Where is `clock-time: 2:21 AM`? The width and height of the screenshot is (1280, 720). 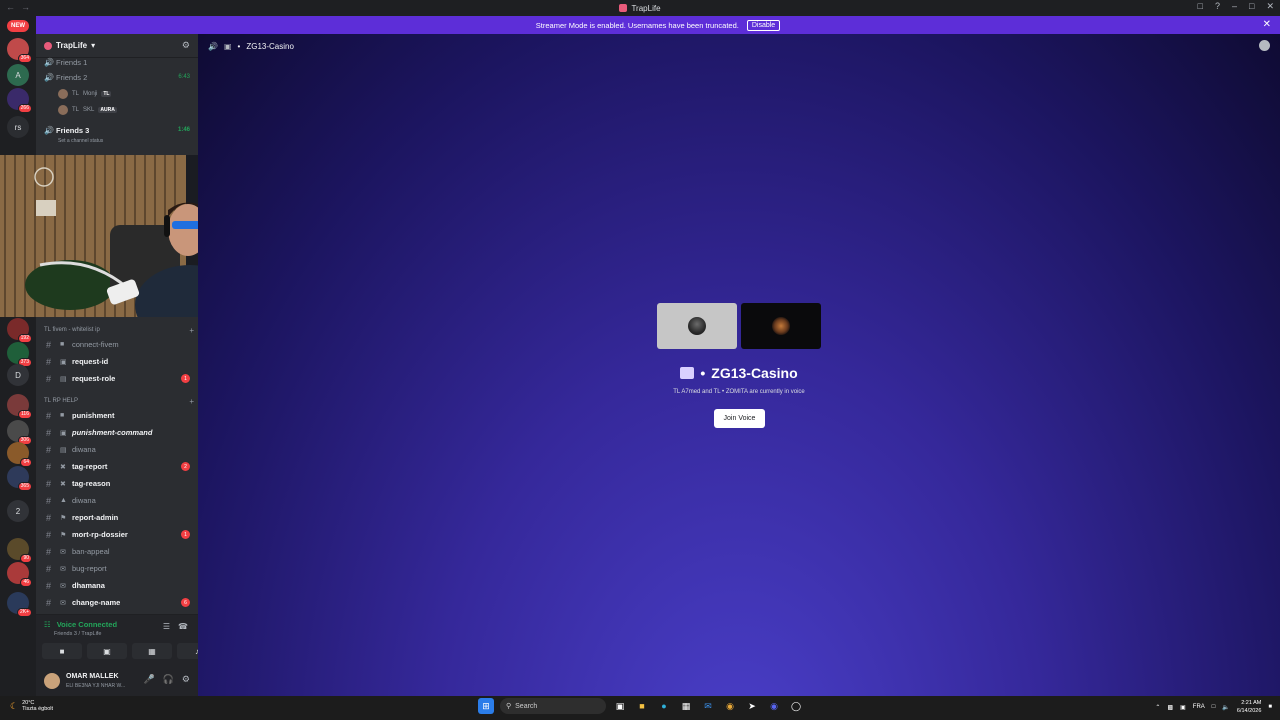 clock-time: 2:21 AM is located at coordinates (1251, 703).